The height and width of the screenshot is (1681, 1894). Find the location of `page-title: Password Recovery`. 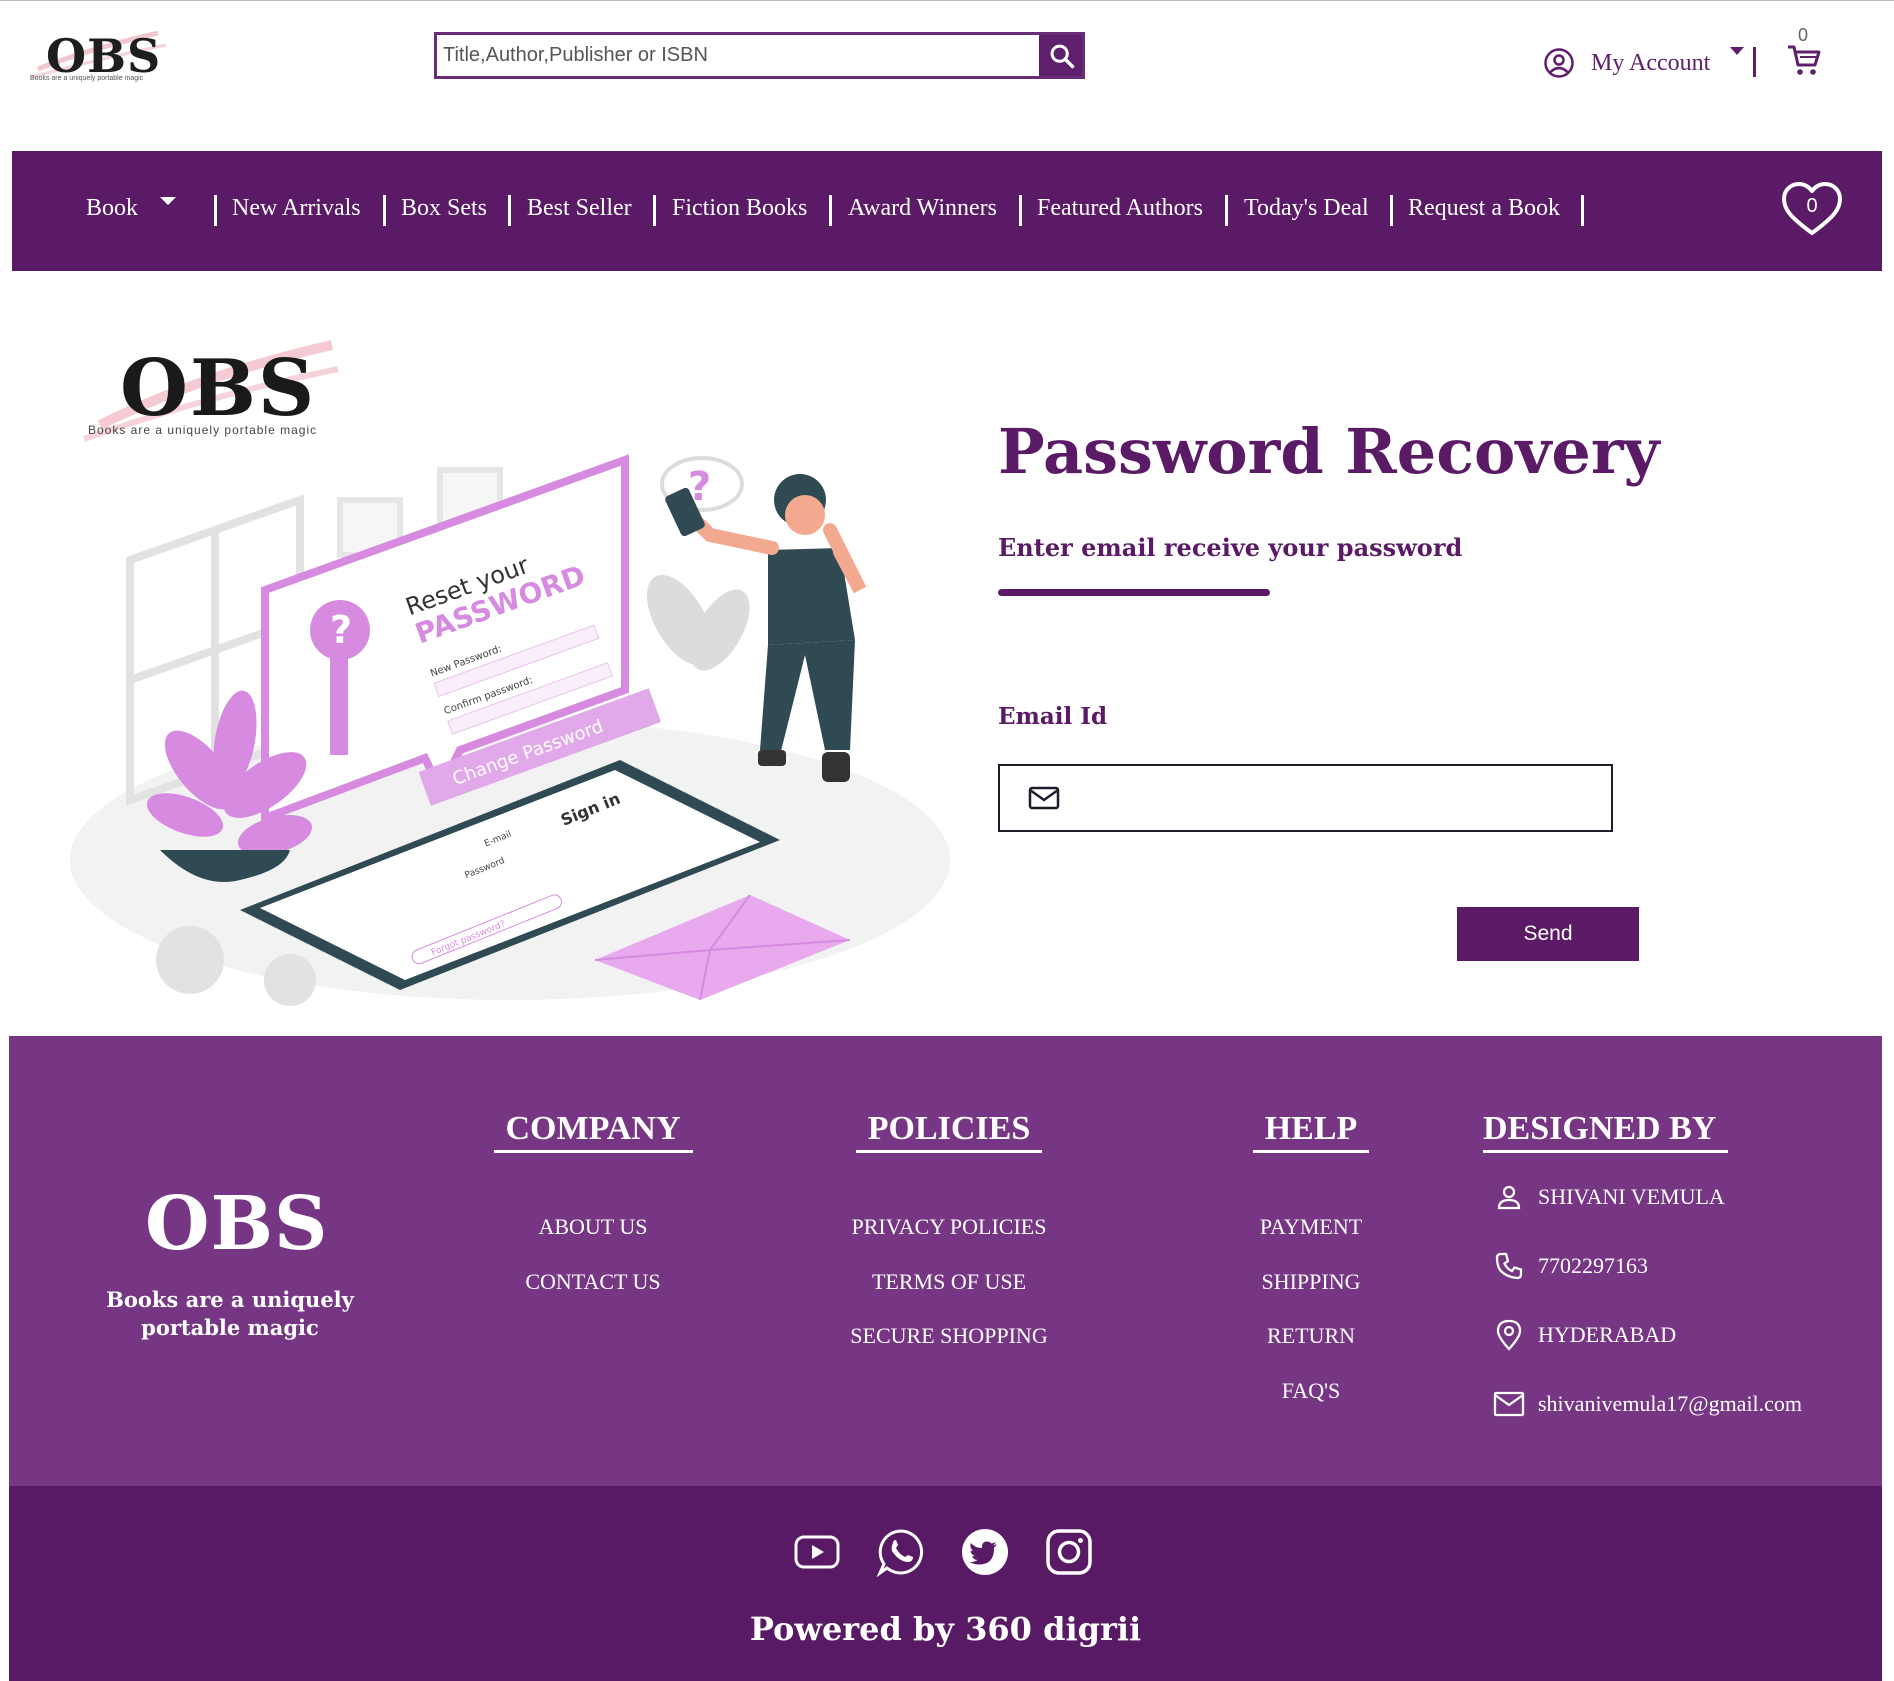

page-title: Password Recovery is located at coordinates (1329, 451).